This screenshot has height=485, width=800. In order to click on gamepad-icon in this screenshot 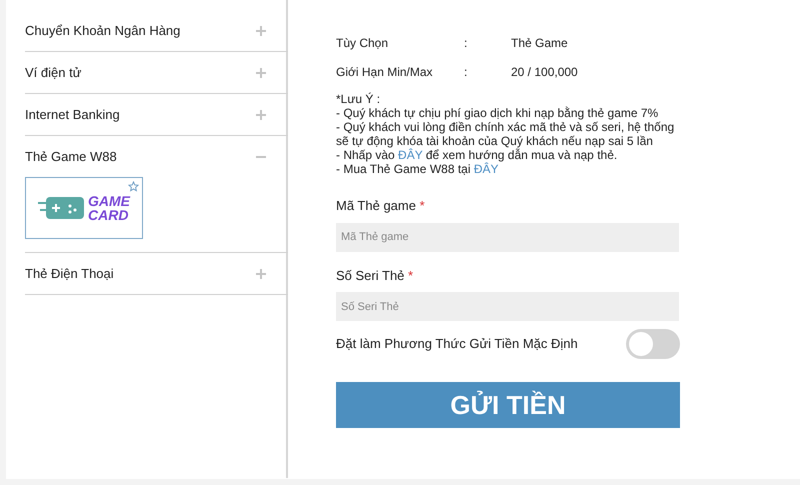, I will do `click(61, 208)`.